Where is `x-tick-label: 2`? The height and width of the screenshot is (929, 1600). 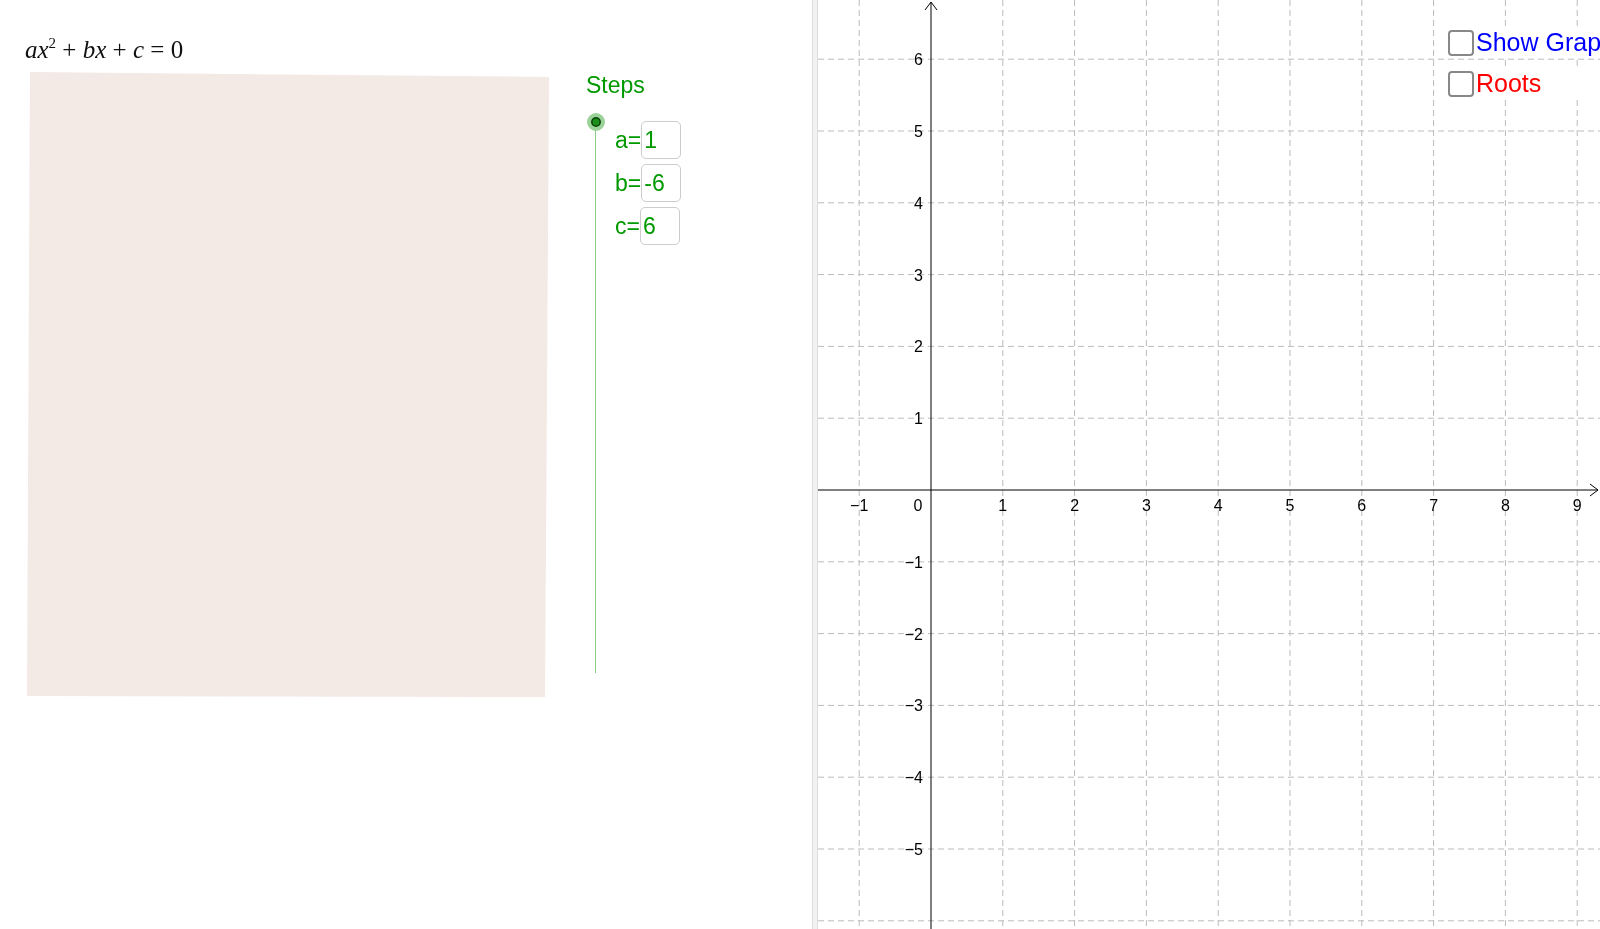
x-tick-label: 2 is located at coordinates (1075, 505).